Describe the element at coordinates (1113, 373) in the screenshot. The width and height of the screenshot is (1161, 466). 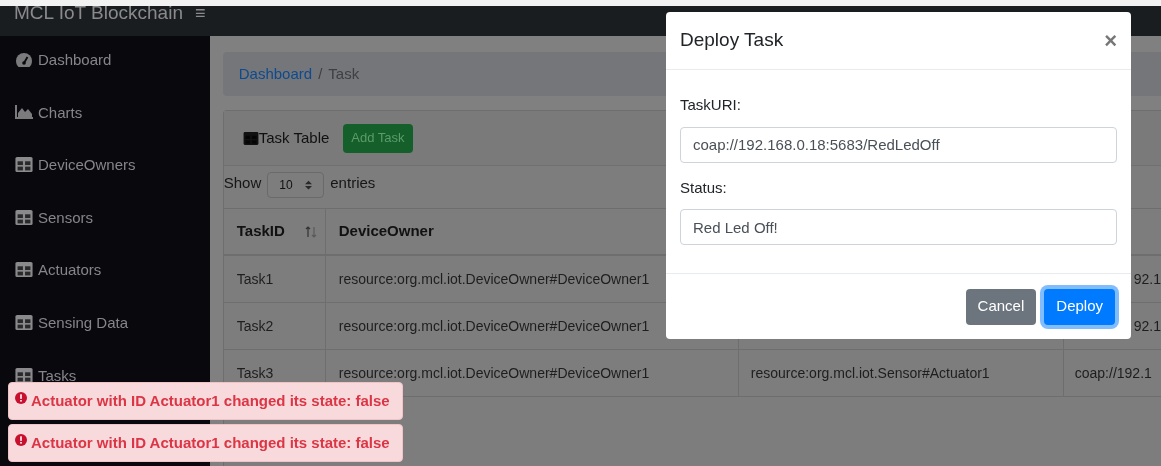
I see `table-cell-text: coap://192.1` at that location.